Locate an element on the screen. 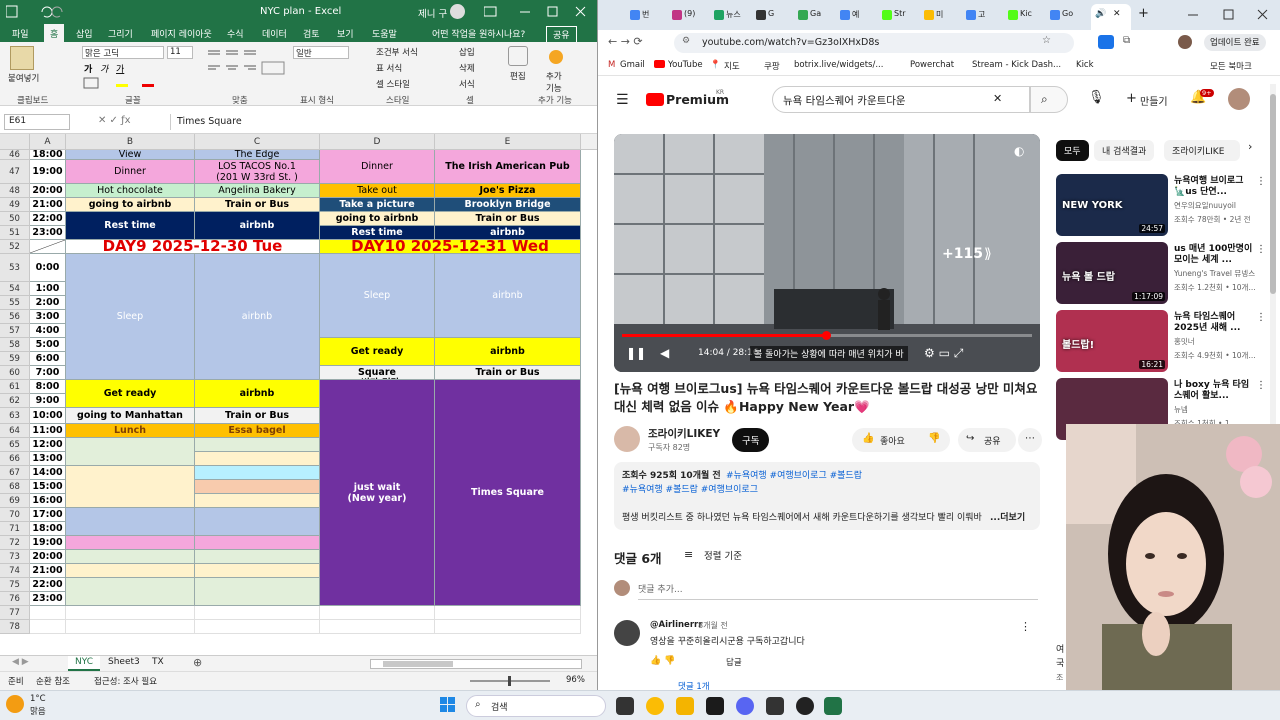 The height and width of the screenshot is (720, 1280). browser-tab: 예 is located at coordinates (858, 16).